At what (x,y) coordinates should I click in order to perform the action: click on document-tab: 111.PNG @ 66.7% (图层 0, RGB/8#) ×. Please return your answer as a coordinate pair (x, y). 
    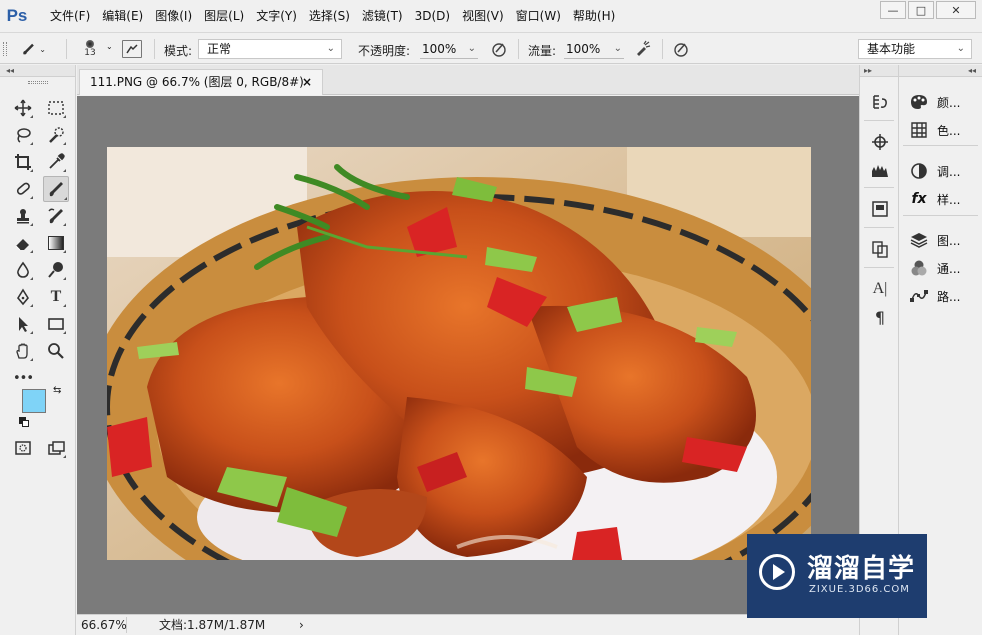
    Looking at the image, I should click on (201, 82).